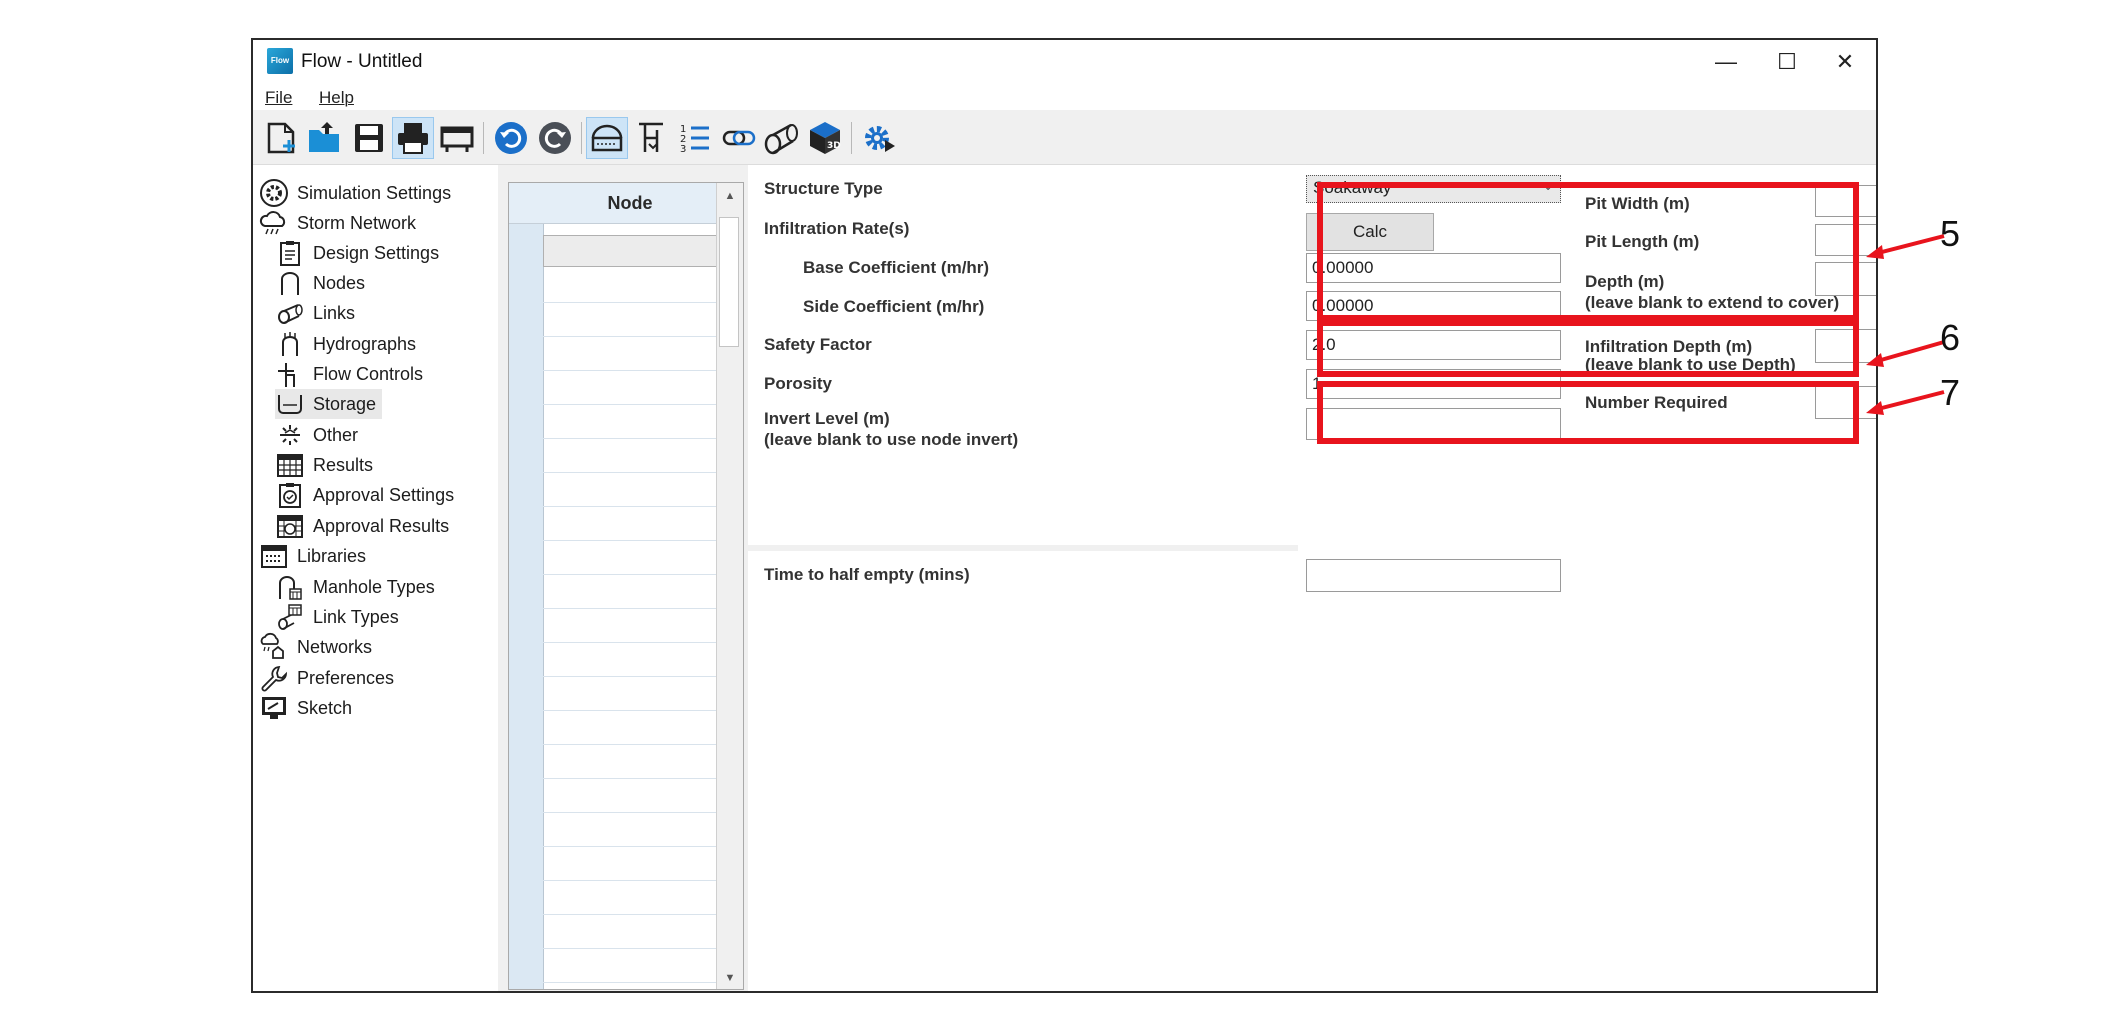 The height and width of the screenshot is (1027, 2104). Describe the element at coordinates (290, 465) in the screenshot. I see `results-table-icon` at that location.